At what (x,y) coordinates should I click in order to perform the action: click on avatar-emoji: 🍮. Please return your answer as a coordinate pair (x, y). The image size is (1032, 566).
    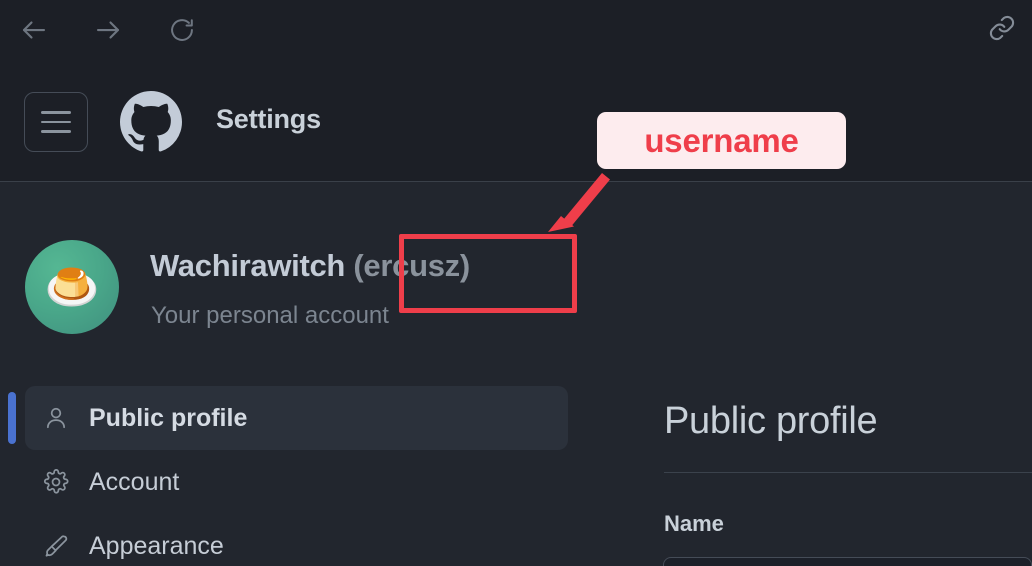
    Looking at the image, I should click on (72, 287).